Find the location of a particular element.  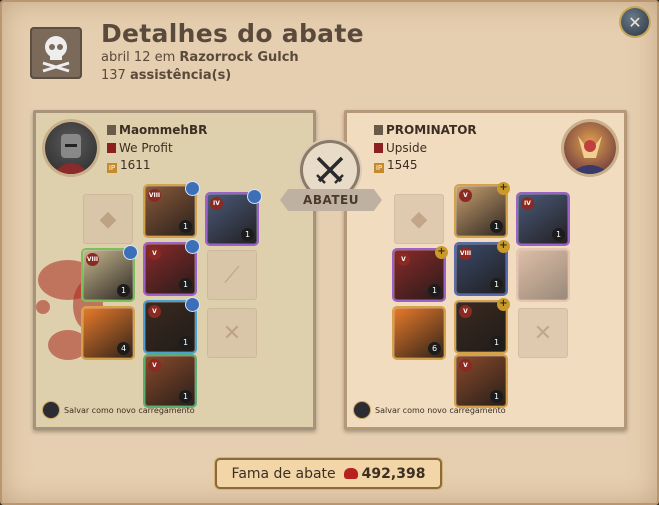

kill-location: Razorrock Gulch is located at coordinates (239, 57).